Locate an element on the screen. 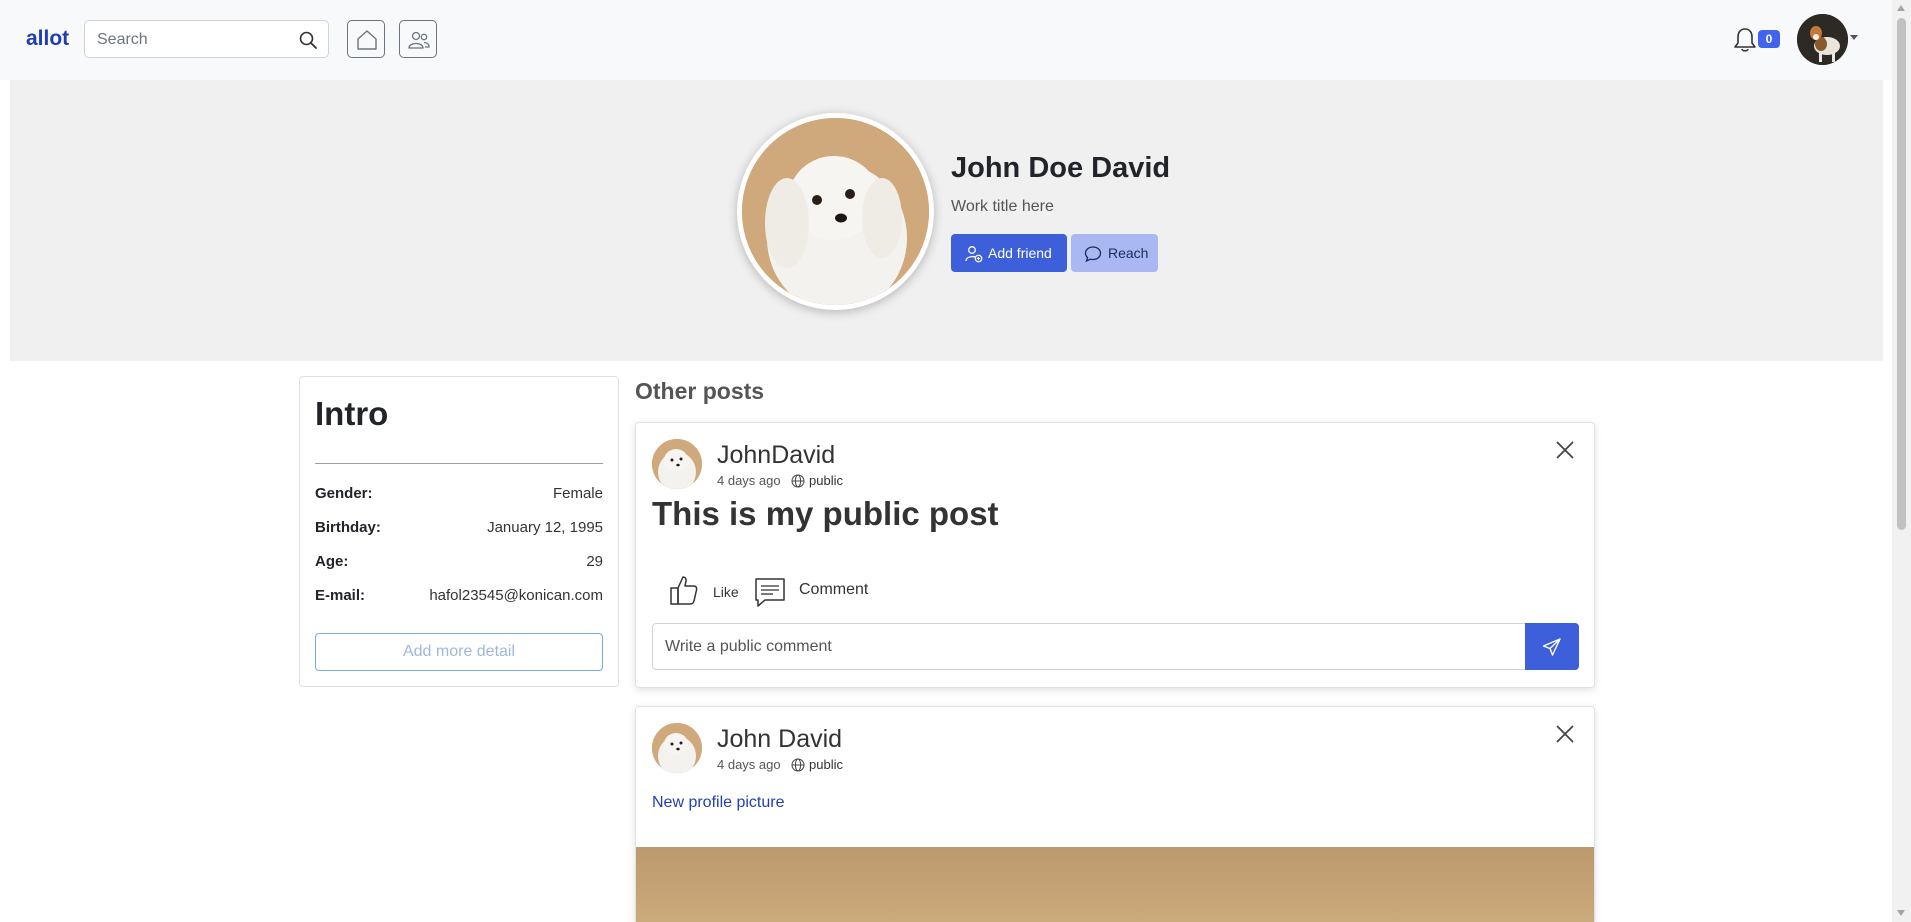 This screenshot has width=1911, height=922. intro-row-birthday: Birthday: January 12, 1995 is located at coordinates (459, 530).